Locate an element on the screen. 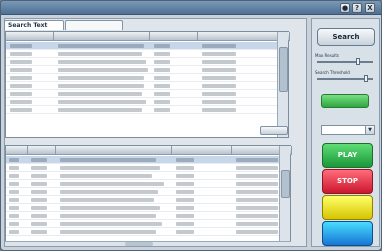  title-bar: ● ? X is located at coordinates (191, 8).